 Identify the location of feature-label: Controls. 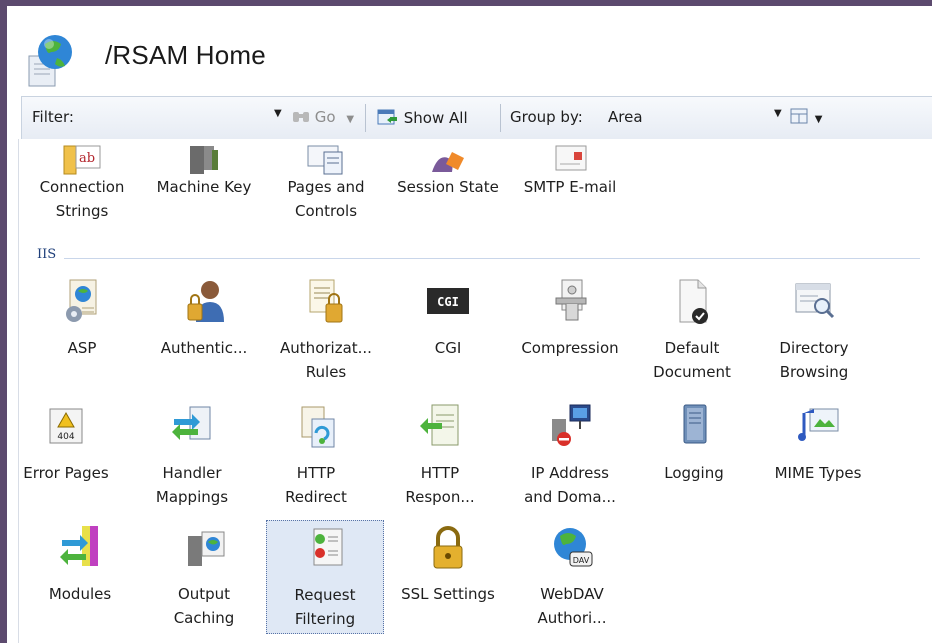
(326, 211).